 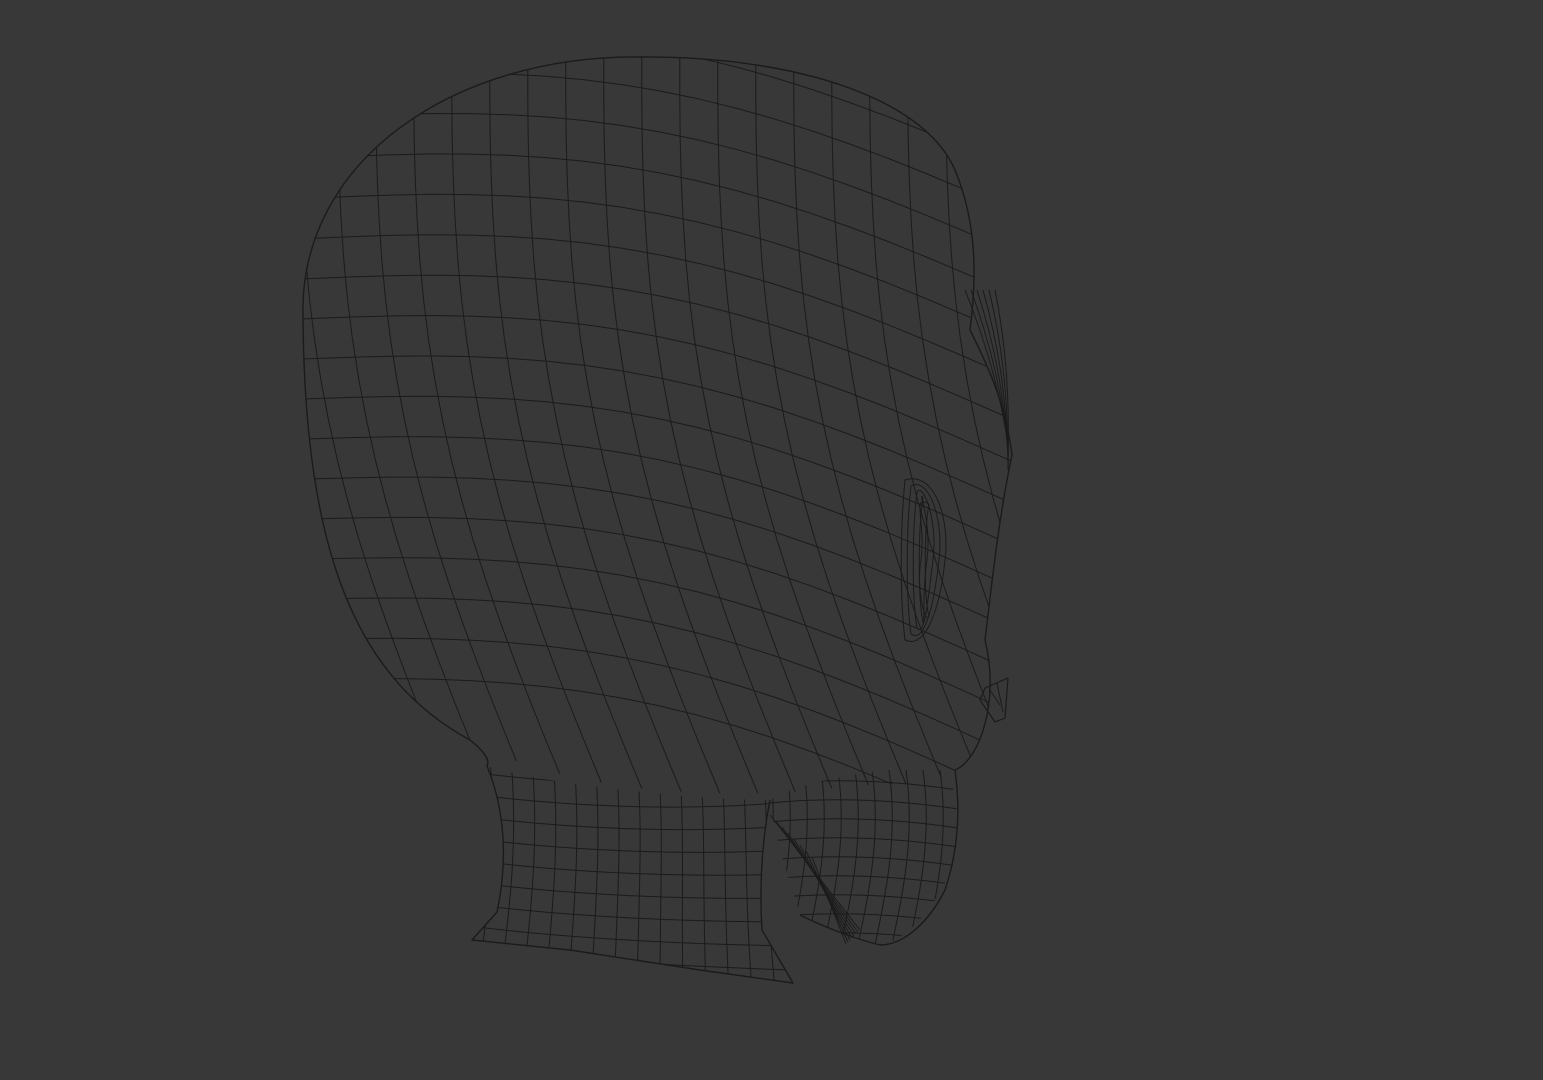 I want to click on jaw-mesh, so click(x=864, y=857).